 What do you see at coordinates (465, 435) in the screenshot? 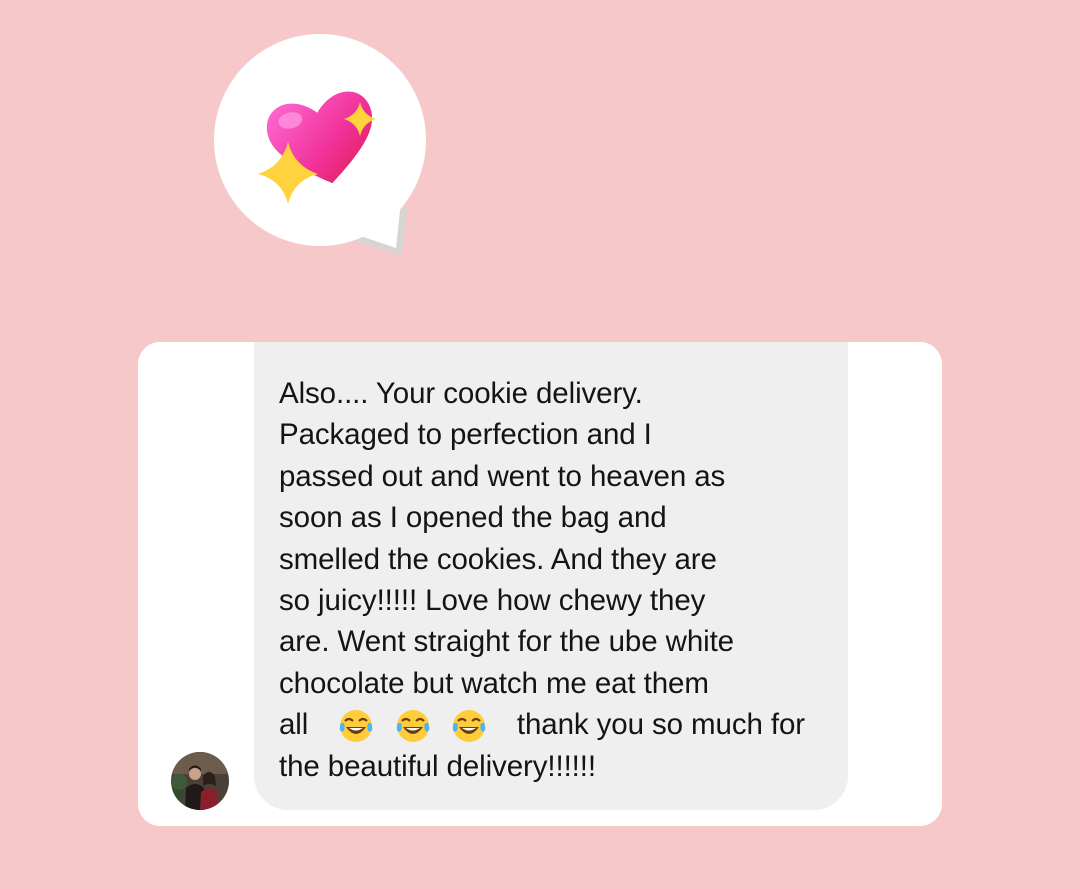
I see `message-line: Packaged to perfection and I` at bounding box center [465, 435].